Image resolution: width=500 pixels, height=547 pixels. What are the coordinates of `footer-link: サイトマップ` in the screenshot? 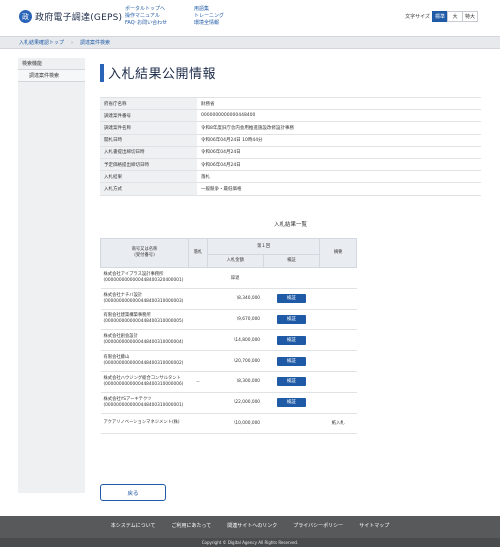 It's located at (374, 525).